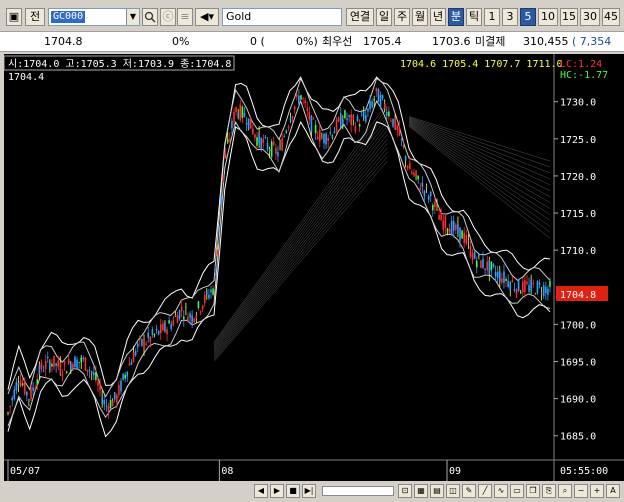 Image resolution: width=624 pixels, height=502 pixels. Describe the element at coordinates (469, 491) in the screenshot. I see `tools-icon: ✎` at that location.